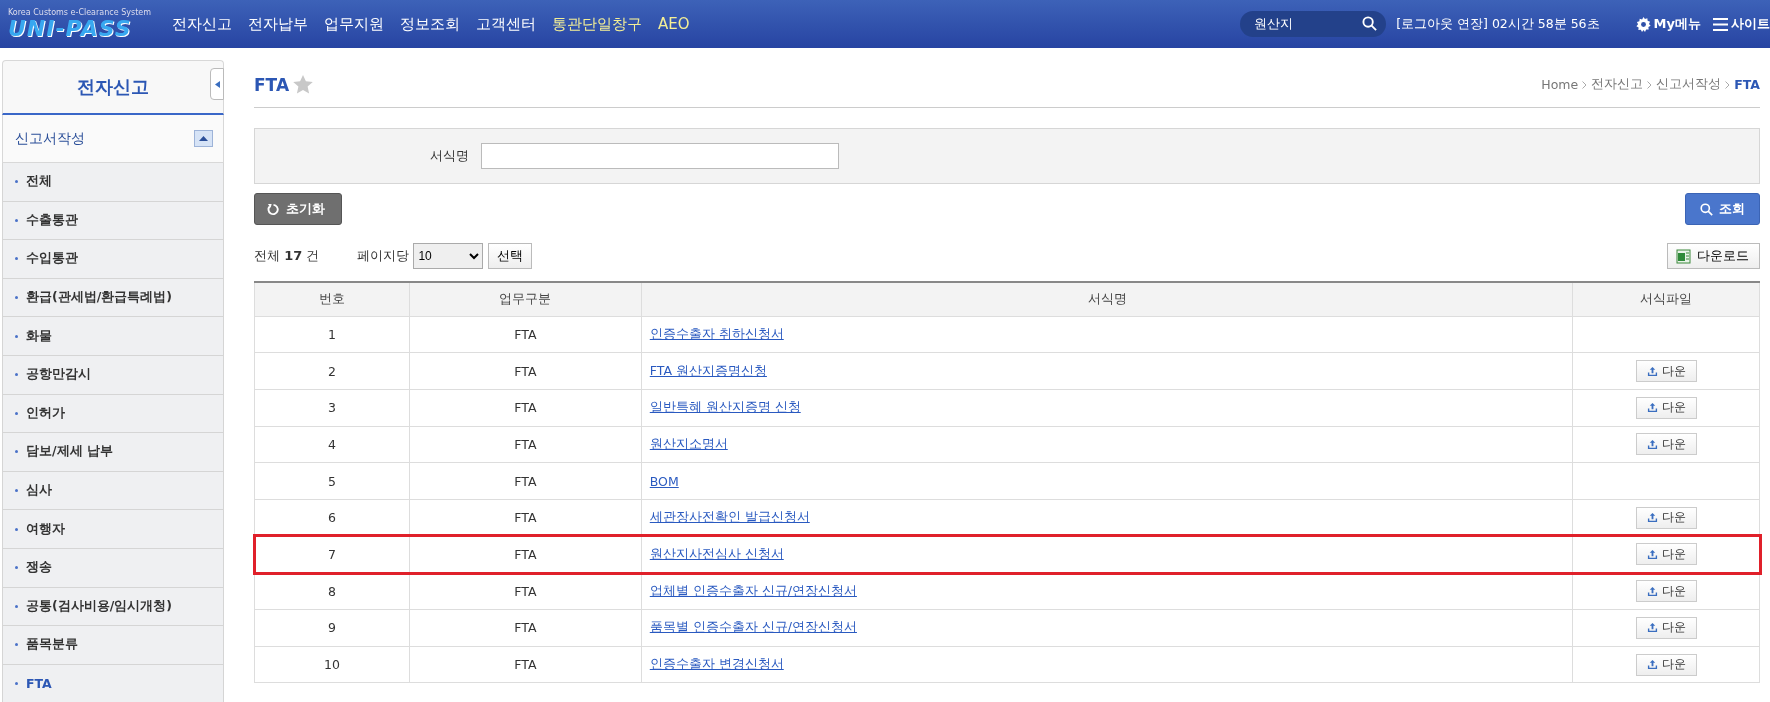  What do you see at coordinates (1666, 299) in the screenshot?
I see `column-header: 서식파일` at bounding box center [1666, 299].